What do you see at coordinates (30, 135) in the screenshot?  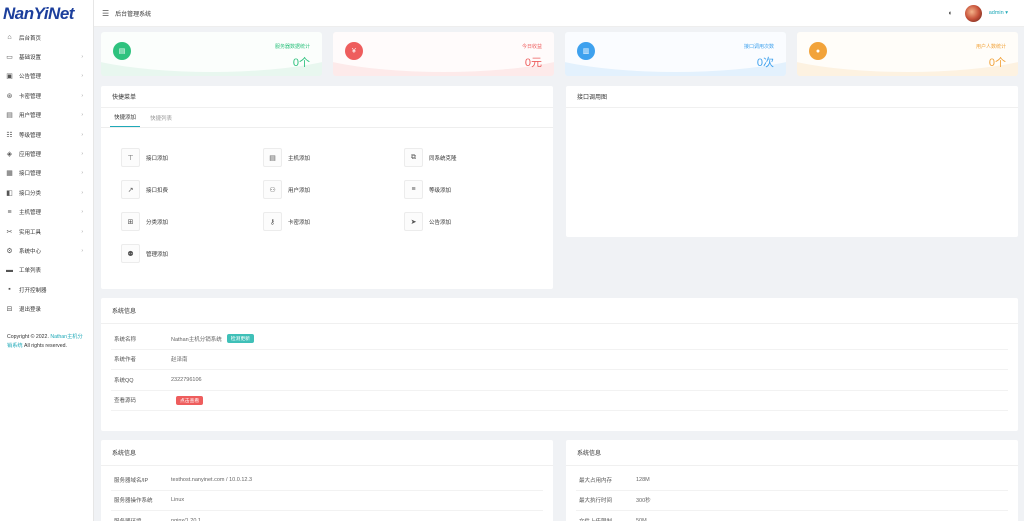 I see `sidebar-item-label: 等级管理` at bounding box center [30, 135].